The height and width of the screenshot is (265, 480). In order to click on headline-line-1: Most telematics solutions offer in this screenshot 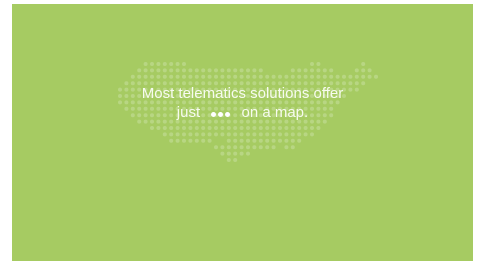, I will do `click(242, 93)`.